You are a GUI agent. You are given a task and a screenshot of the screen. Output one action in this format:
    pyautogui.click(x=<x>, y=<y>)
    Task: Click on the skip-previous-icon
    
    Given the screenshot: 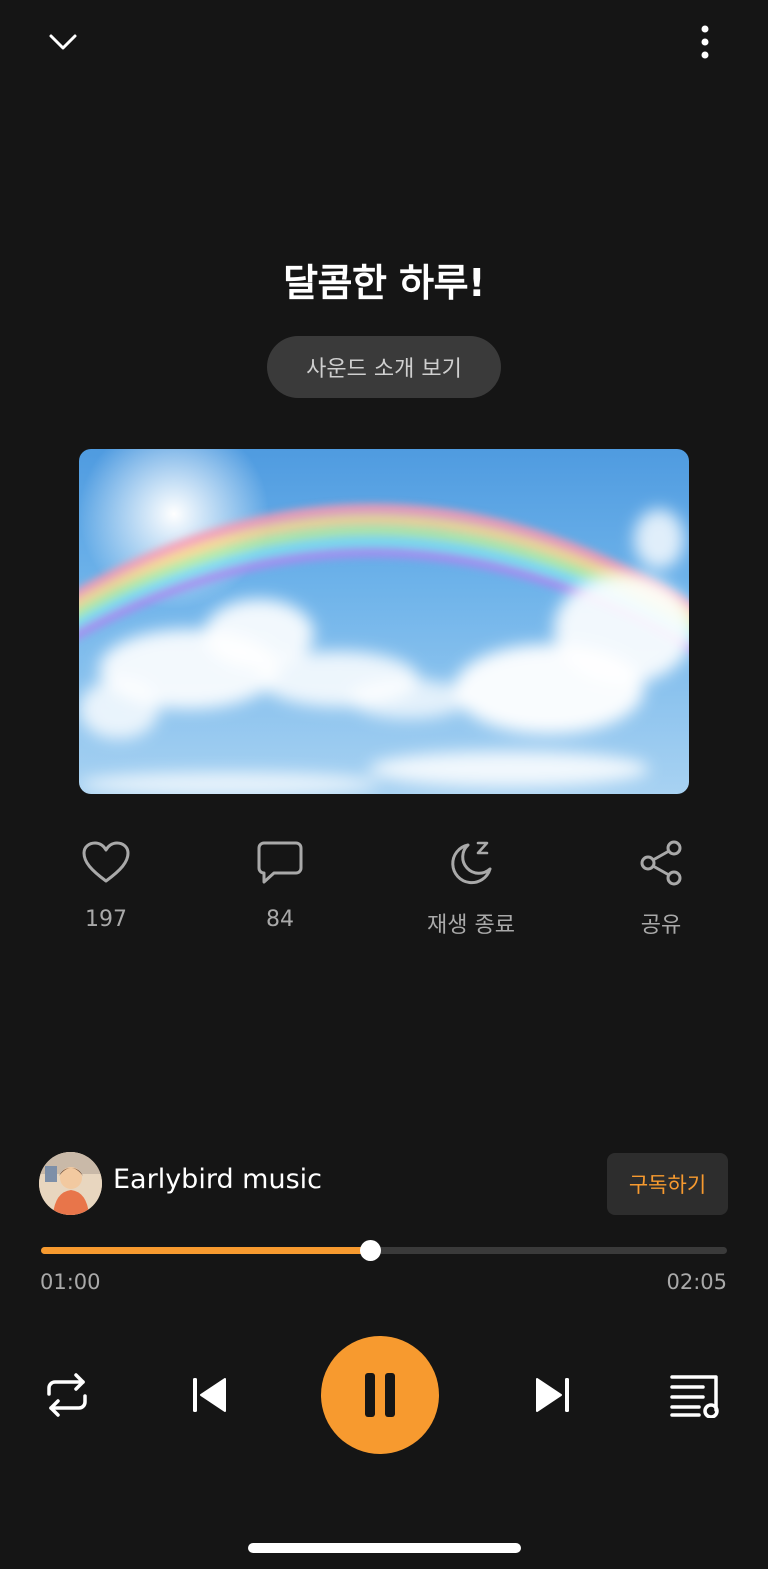 What is the action you would take?
    pyautogui.click(x=209, y=1395)
    